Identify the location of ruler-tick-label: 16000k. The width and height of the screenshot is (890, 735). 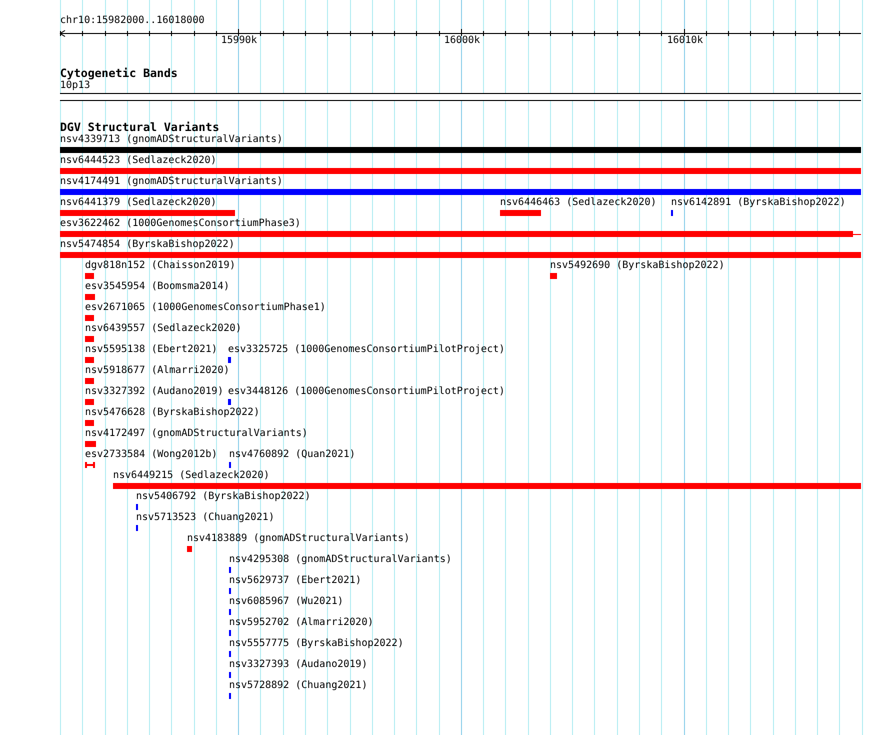
(462, 41).